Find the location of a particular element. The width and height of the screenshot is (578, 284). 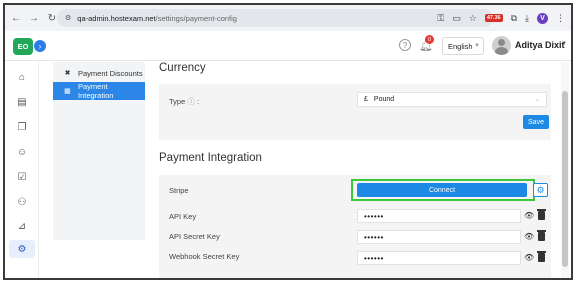

app-header: EO › ? 🔔︎ 0 English ▼ Aditya Dixit ▼ is located at coordinates (288, 46).